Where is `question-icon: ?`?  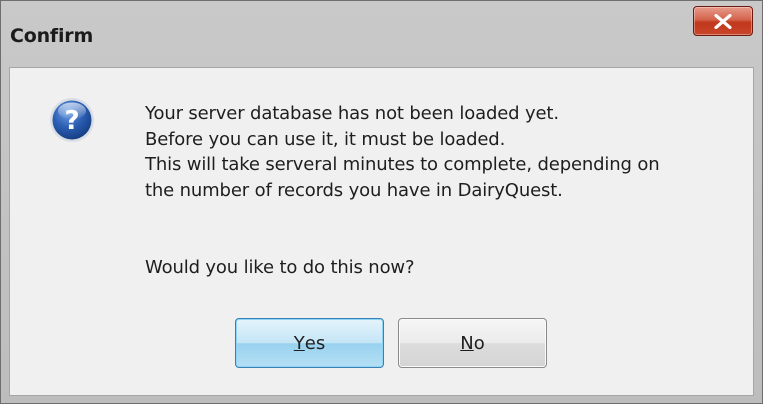
question-icon: ? is located at coordinates (72, 120).